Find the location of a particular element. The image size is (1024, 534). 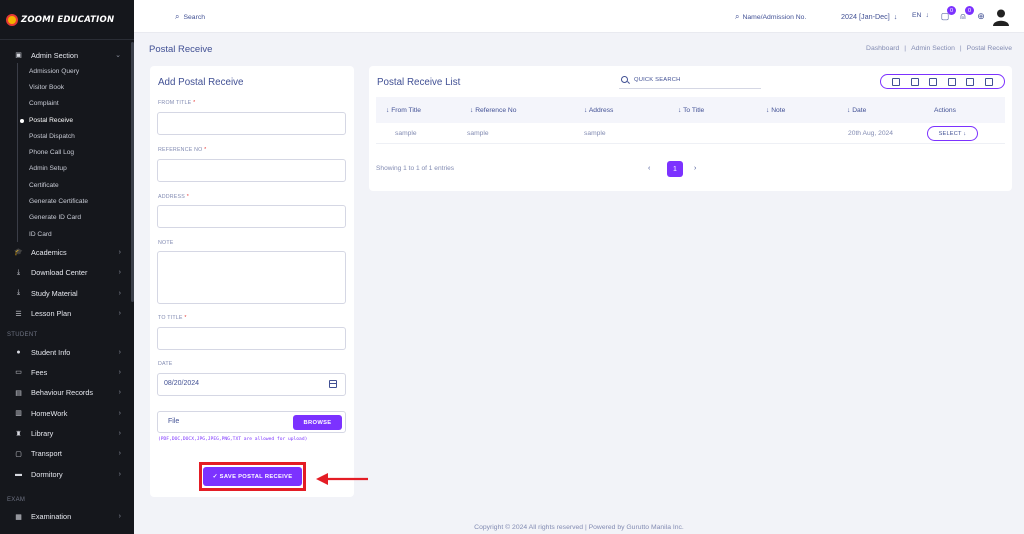

column-note: ↓ Note is located at coordinates (775, 110).